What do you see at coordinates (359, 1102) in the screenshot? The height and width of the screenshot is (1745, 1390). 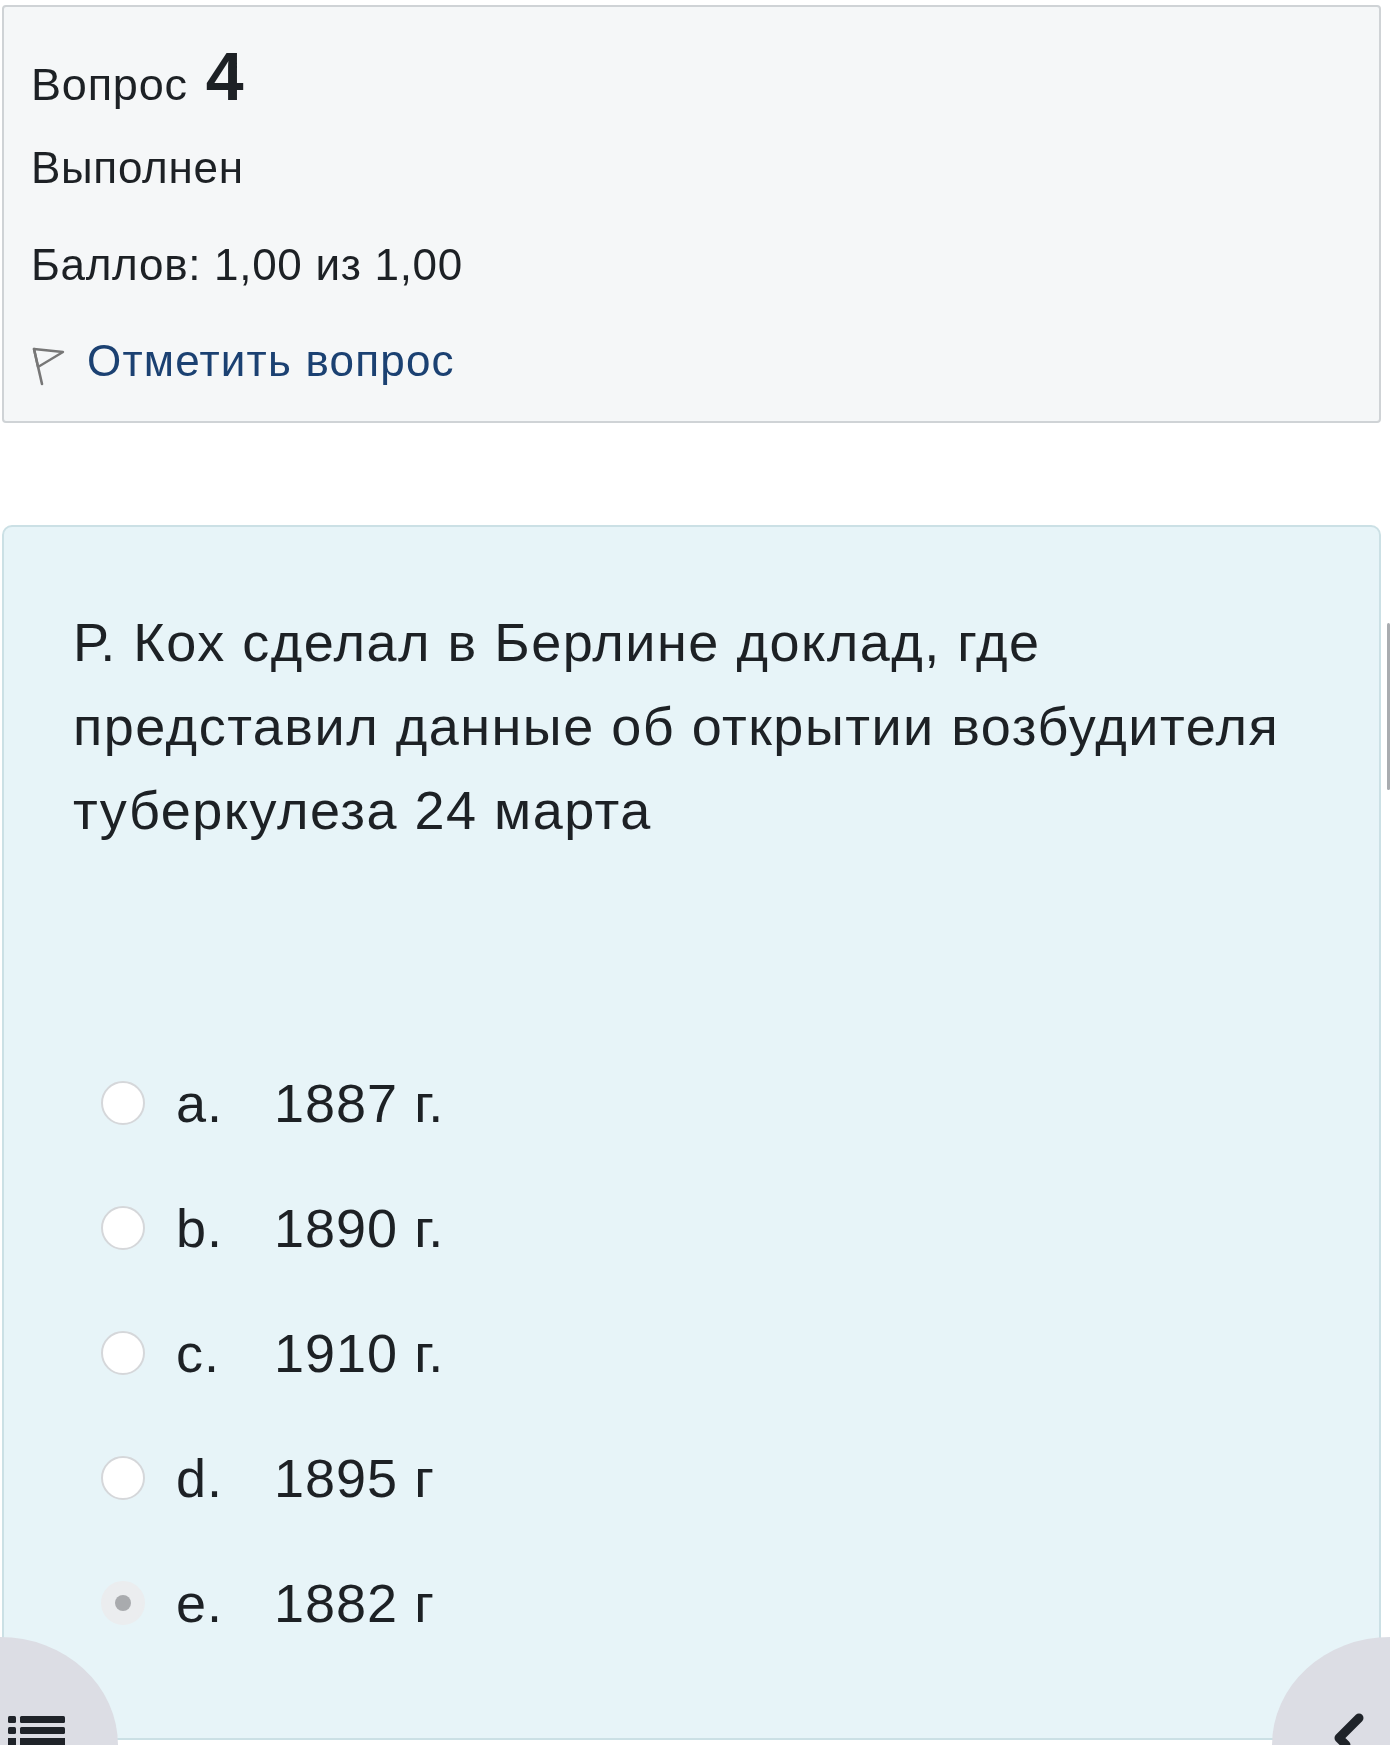 I see `option-answer: 1887 г.` at bounding box center [359, 1102].